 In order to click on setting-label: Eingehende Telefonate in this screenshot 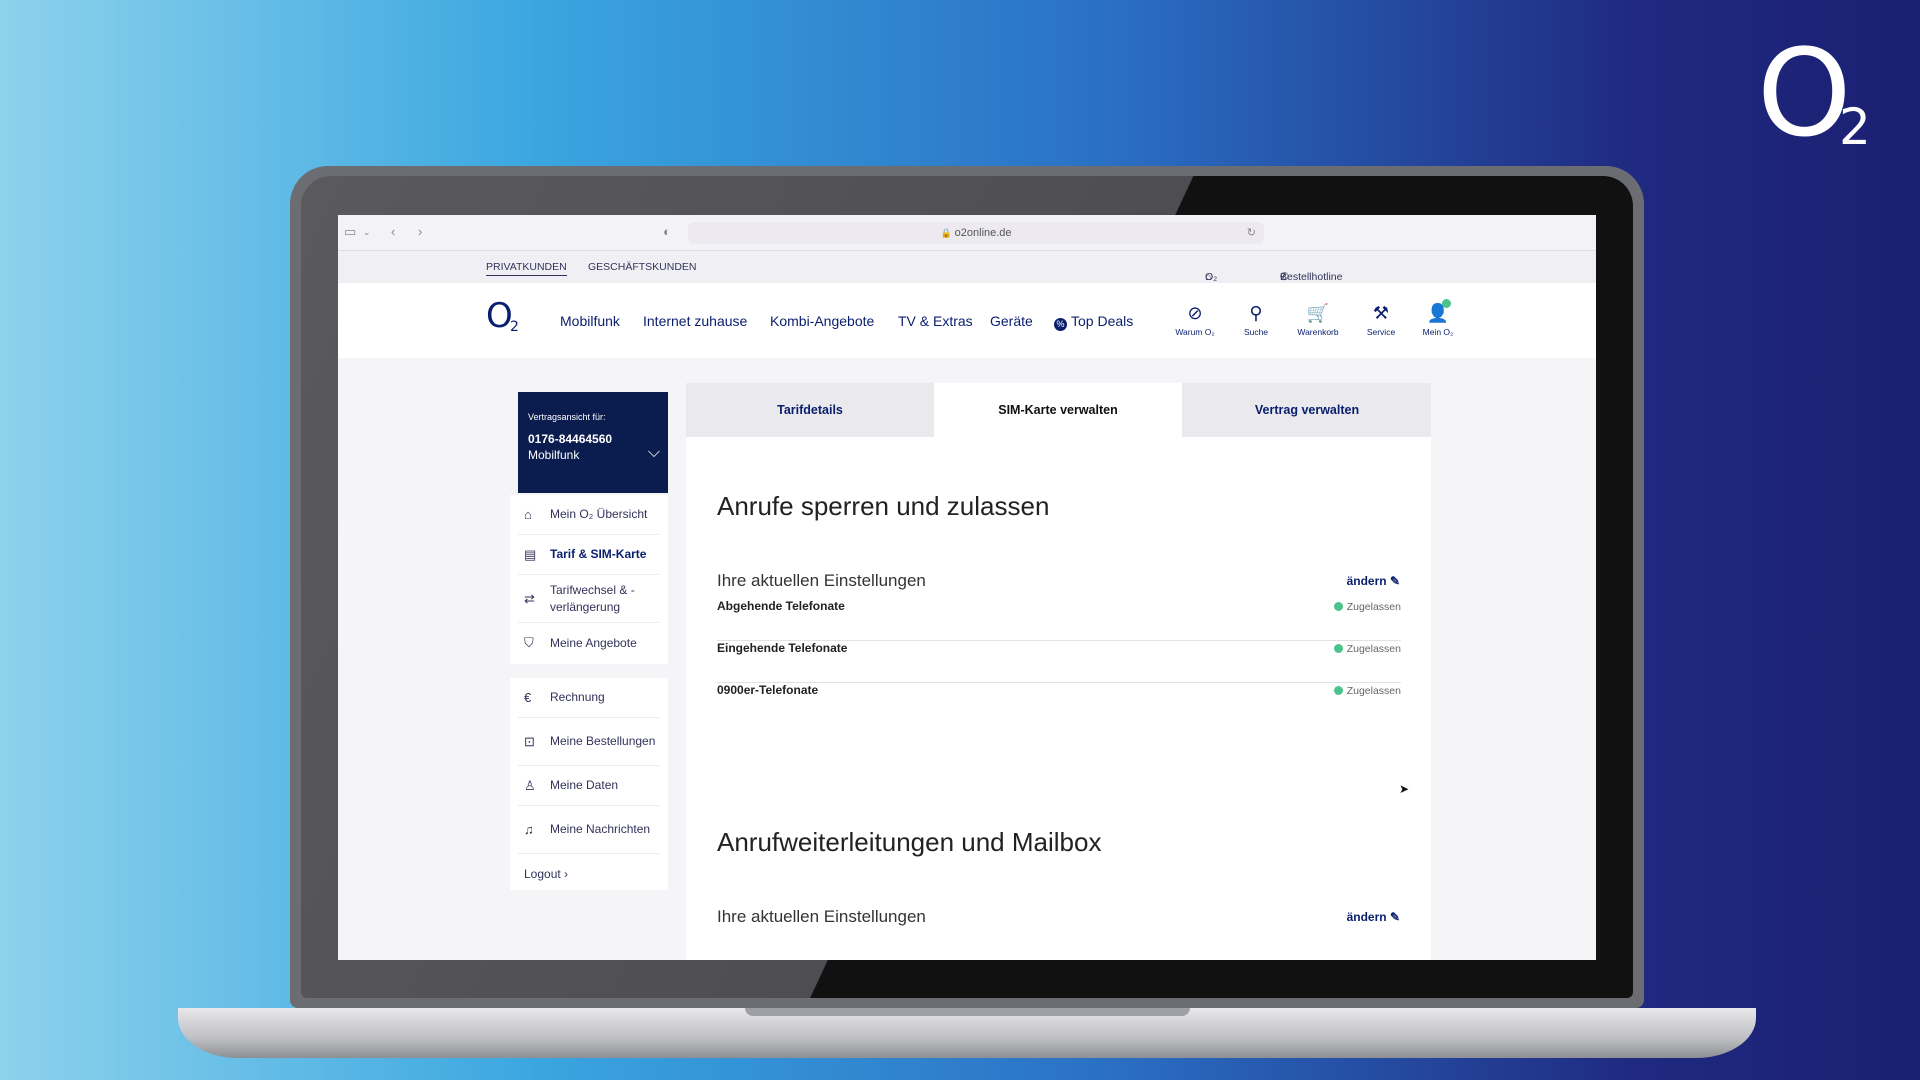, I will do `click(782, 648)`.